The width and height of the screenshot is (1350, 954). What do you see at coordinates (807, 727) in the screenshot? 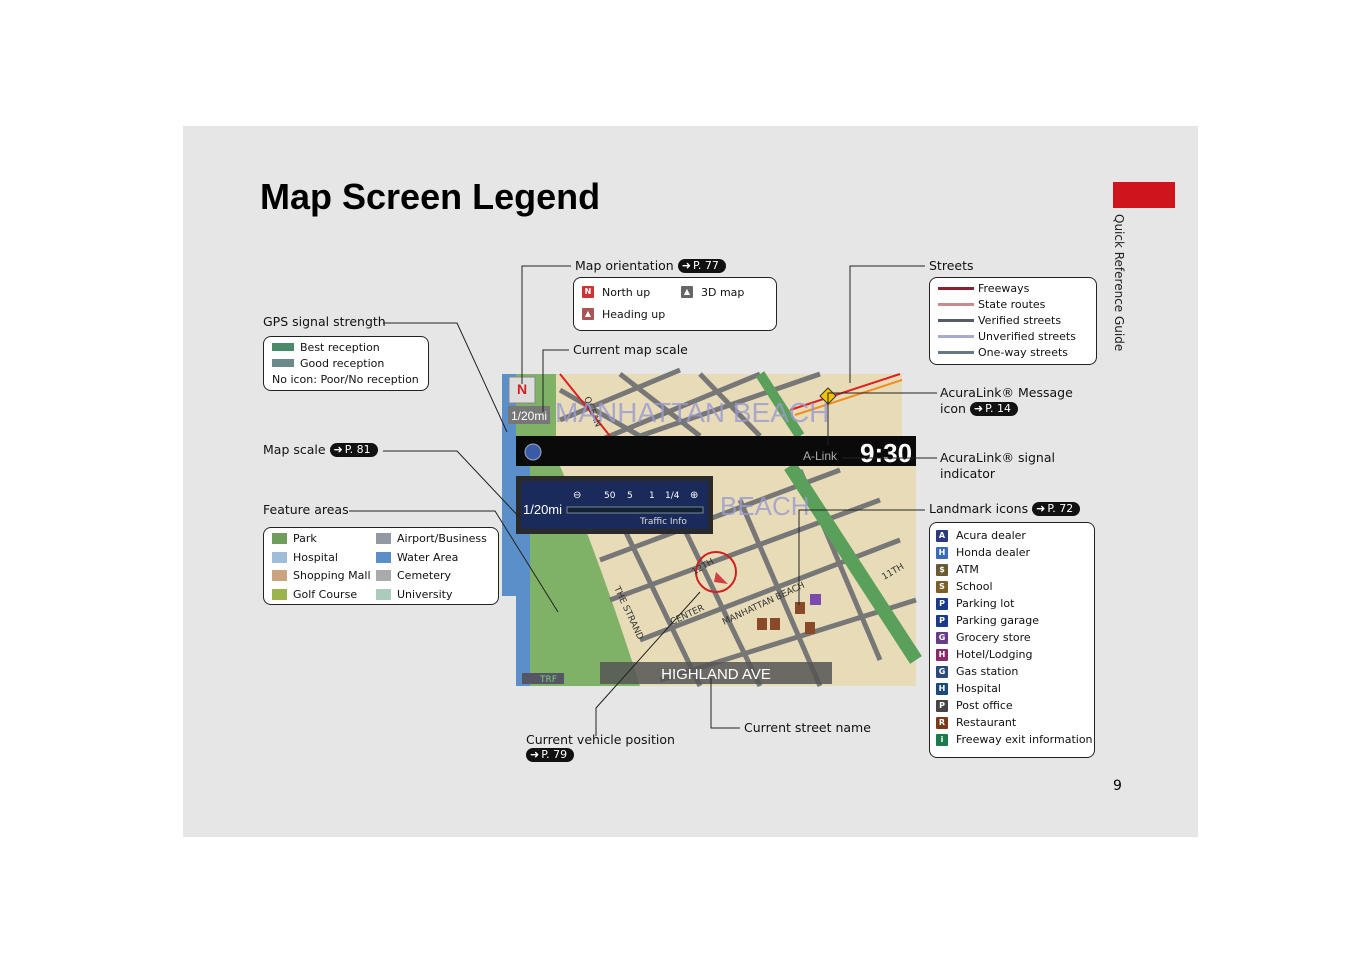
I see `street-name-label: Current street name` at bounding box center [807, 727].